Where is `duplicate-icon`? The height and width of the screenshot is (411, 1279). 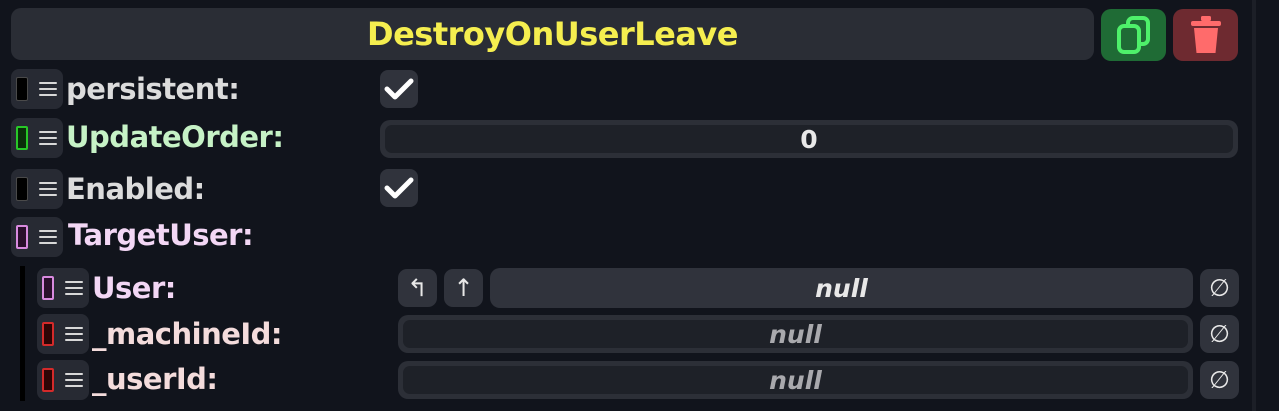 duplicate-icon is located at coordinates (1133, 35).